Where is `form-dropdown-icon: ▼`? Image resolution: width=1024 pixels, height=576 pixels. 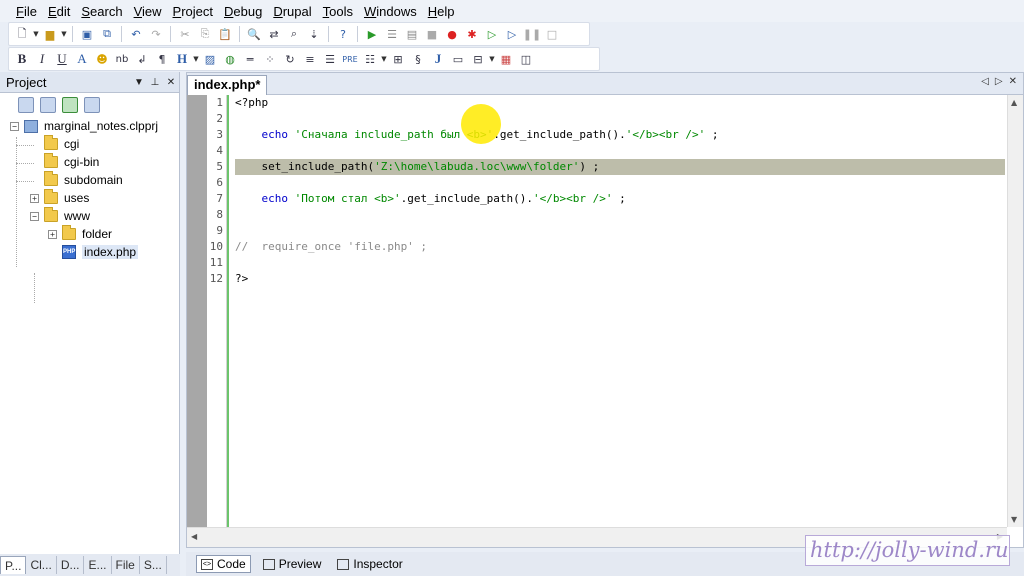
form-dropdown-icon: ▼ is located at coordinates (492, 59).